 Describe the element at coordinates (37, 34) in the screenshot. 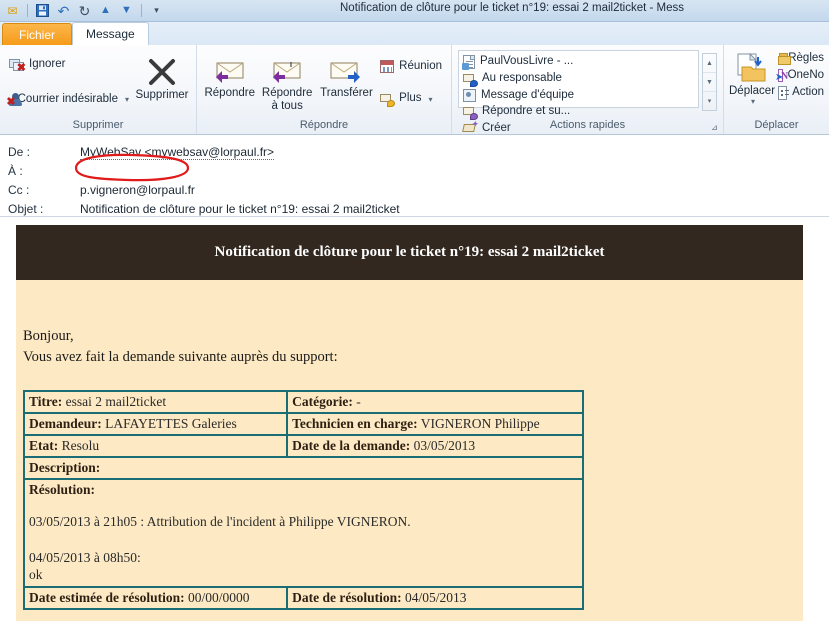

I see `tab-fichier: Fichier` at that location.